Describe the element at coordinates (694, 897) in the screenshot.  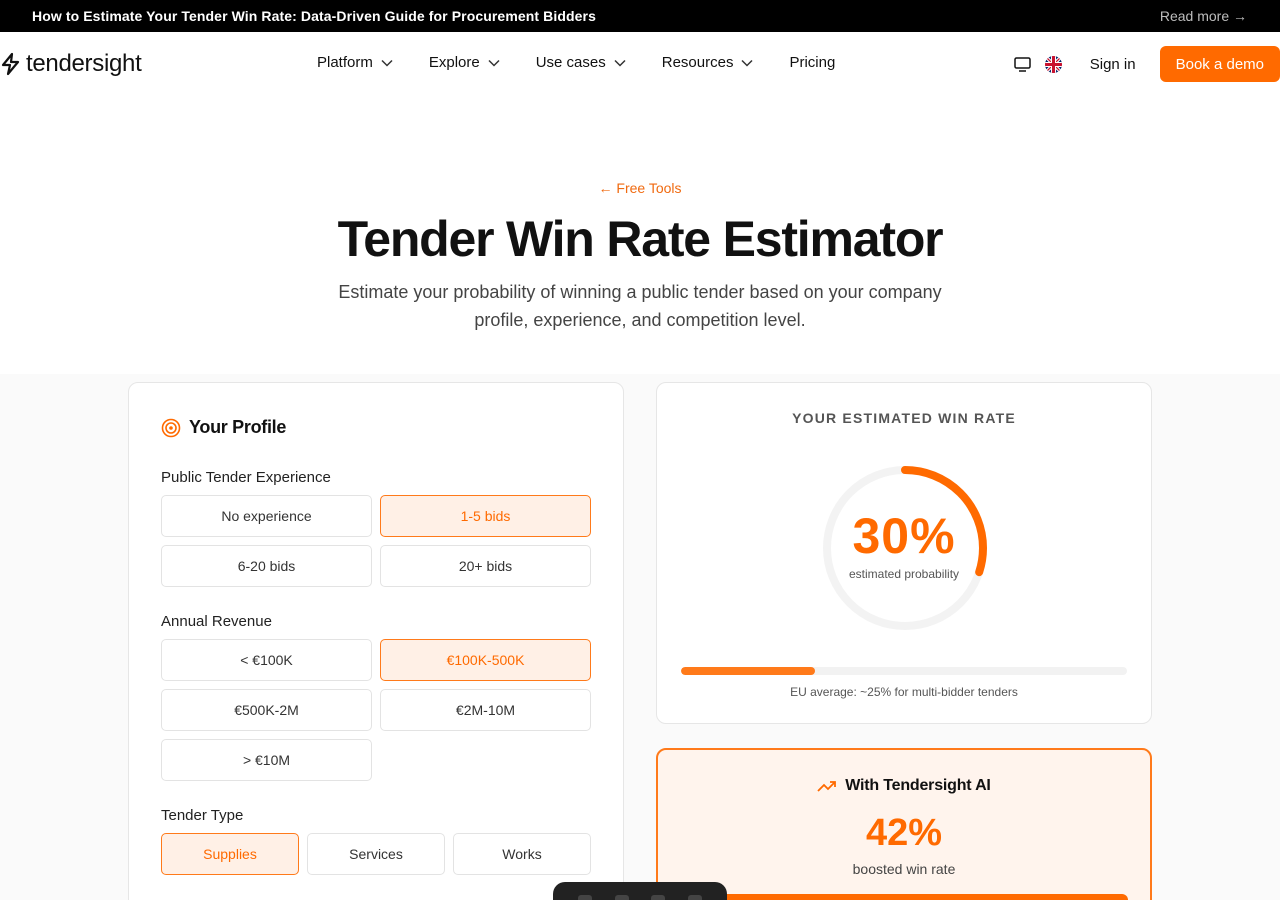
I see `toolbar-settings-icon` at that location.